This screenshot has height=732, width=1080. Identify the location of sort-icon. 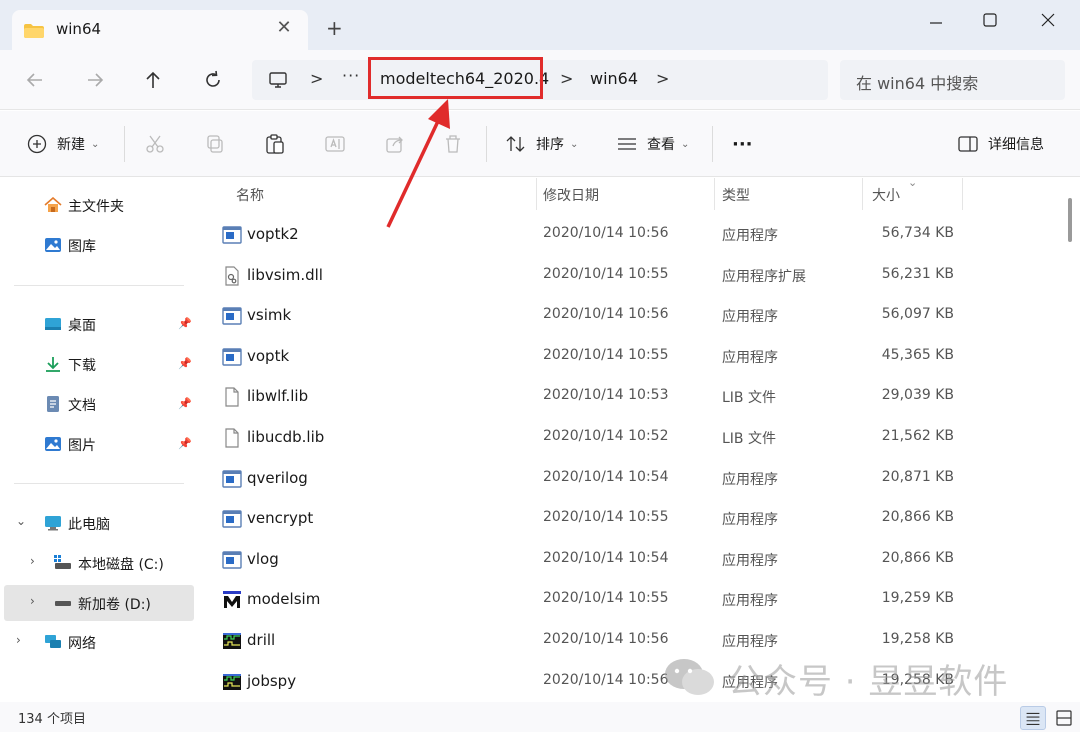
(516, 144).